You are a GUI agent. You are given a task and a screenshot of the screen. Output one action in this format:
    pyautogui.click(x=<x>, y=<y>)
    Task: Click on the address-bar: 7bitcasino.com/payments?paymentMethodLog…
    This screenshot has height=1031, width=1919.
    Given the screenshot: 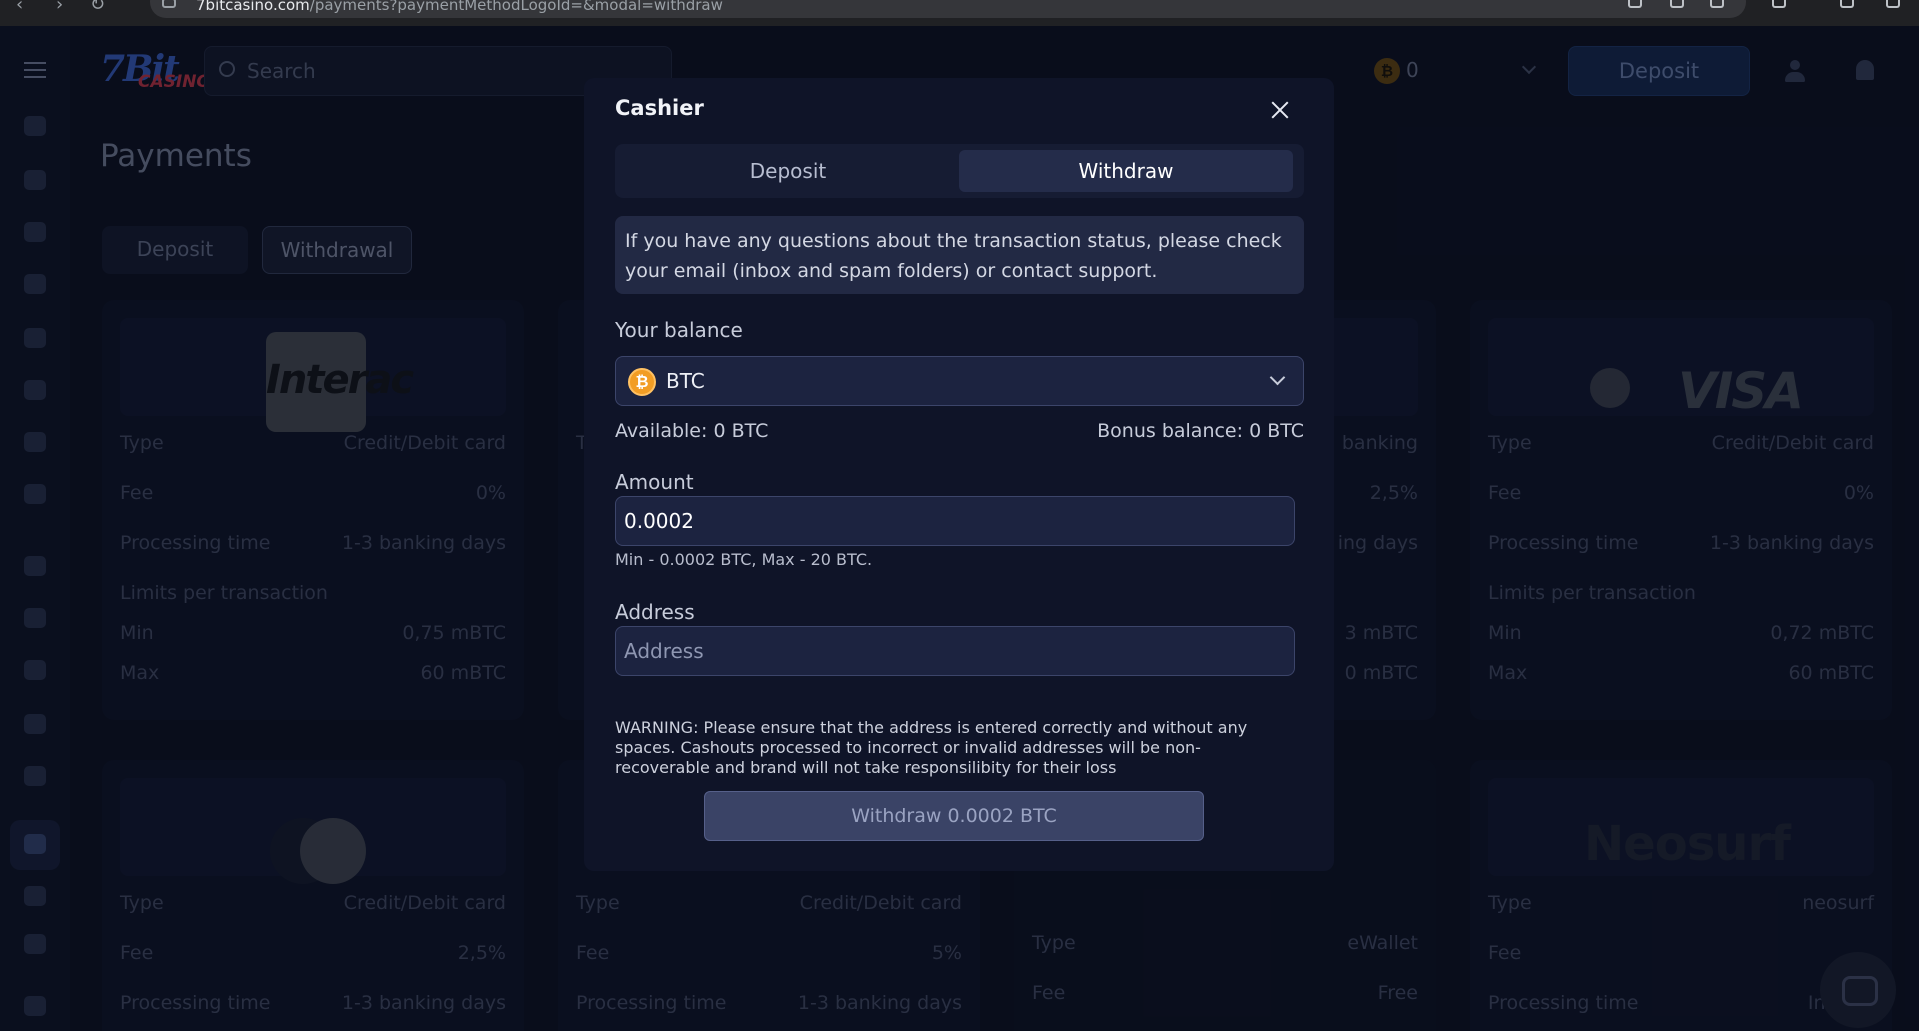 What is the action you would take?
    pyautogui.click(x=948, y=9)
    